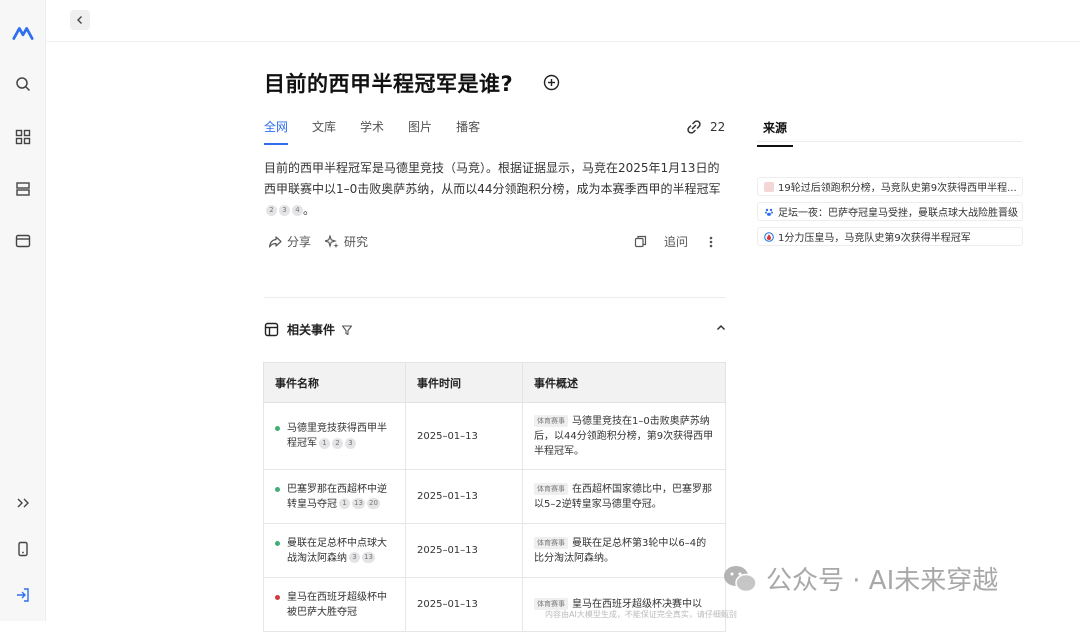 This screenshot has width=1080, height=632. Describe the element at coordinates (373, 503) in the screenshot. I see `citation: 20` at that location.